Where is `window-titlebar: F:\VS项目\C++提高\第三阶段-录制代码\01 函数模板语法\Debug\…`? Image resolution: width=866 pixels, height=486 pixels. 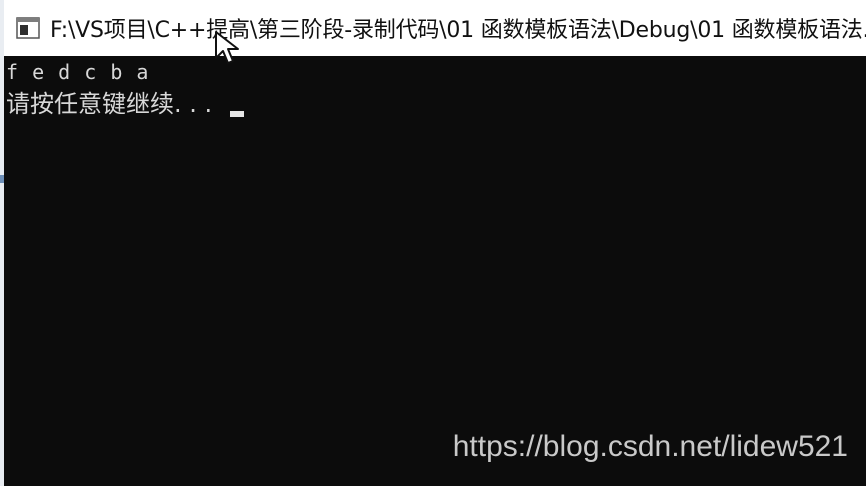
window-titlebar: F:\VS项目\C++提高\第三阶段-录制代码\01 函数模板语法\Debug\… is located at coordinates (435, 28).